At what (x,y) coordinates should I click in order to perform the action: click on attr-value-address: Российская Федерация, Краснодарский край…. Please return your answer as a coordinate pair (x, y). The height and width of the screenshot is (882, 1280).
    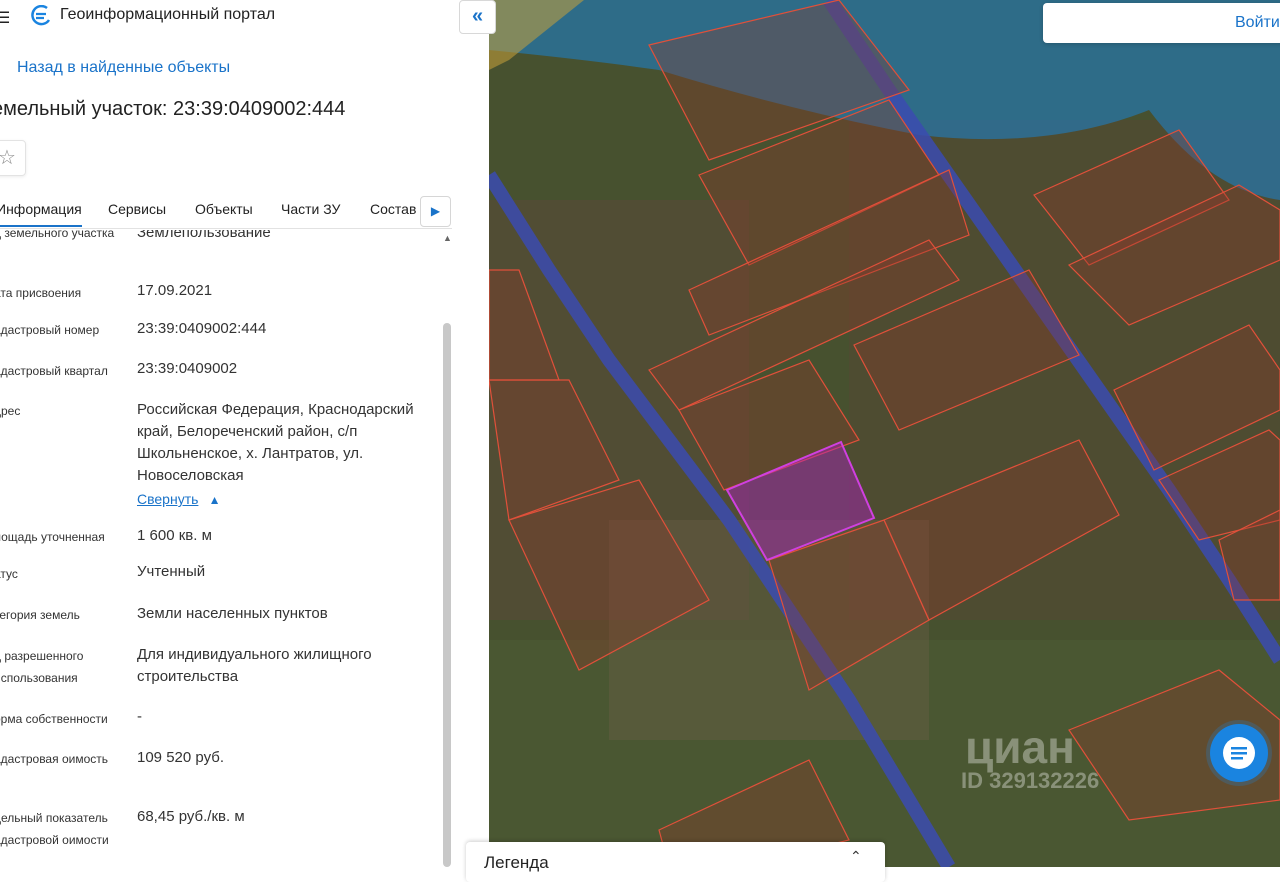
    Looking at the image, I should click on (275, 442).